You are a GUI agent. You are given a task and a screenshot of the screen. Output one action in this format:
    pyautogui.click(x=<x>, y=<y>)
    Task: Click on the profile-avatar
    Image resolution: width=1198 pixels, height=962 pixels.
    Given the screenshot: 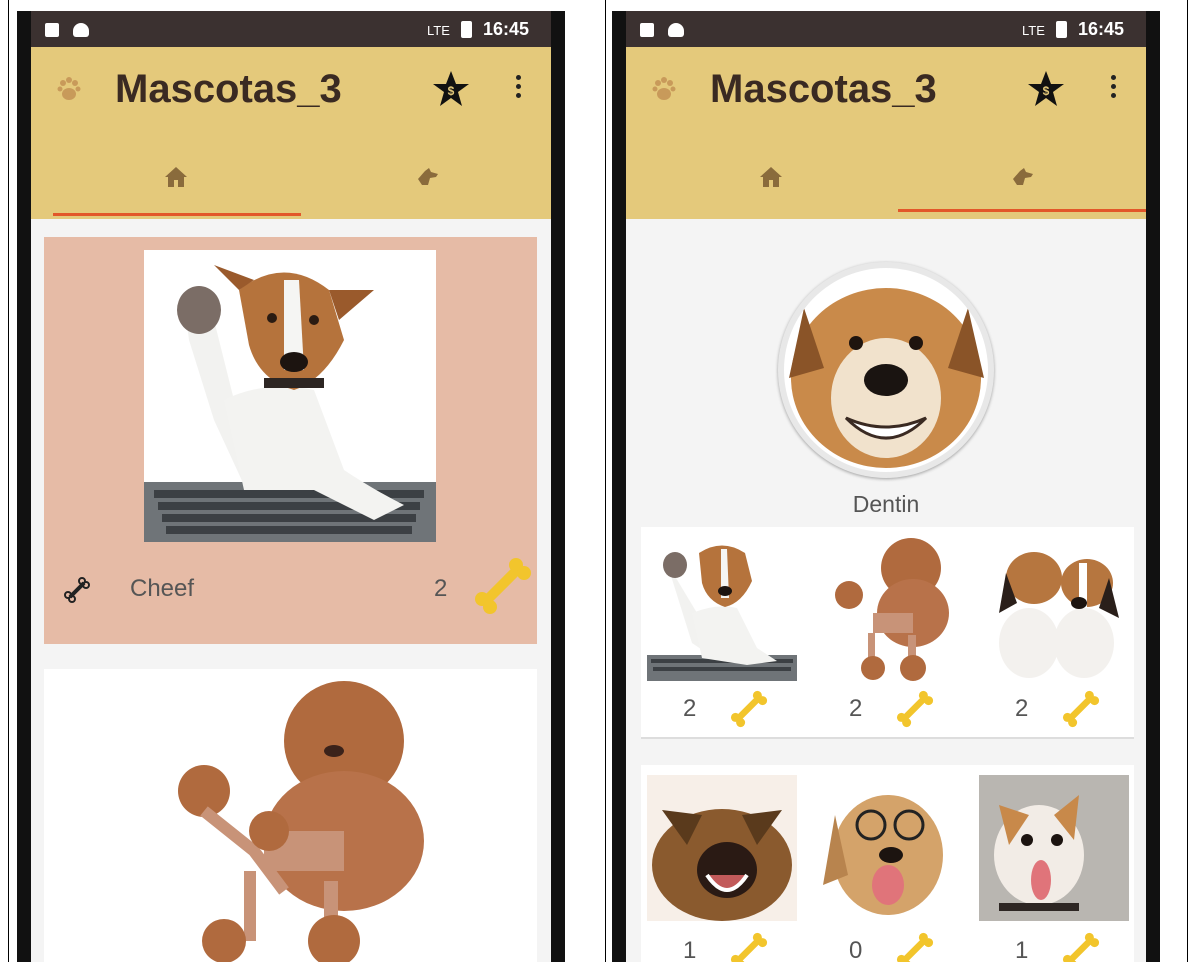 What is the action you would take?
    pyautogui.click(x=886, y=370)
    